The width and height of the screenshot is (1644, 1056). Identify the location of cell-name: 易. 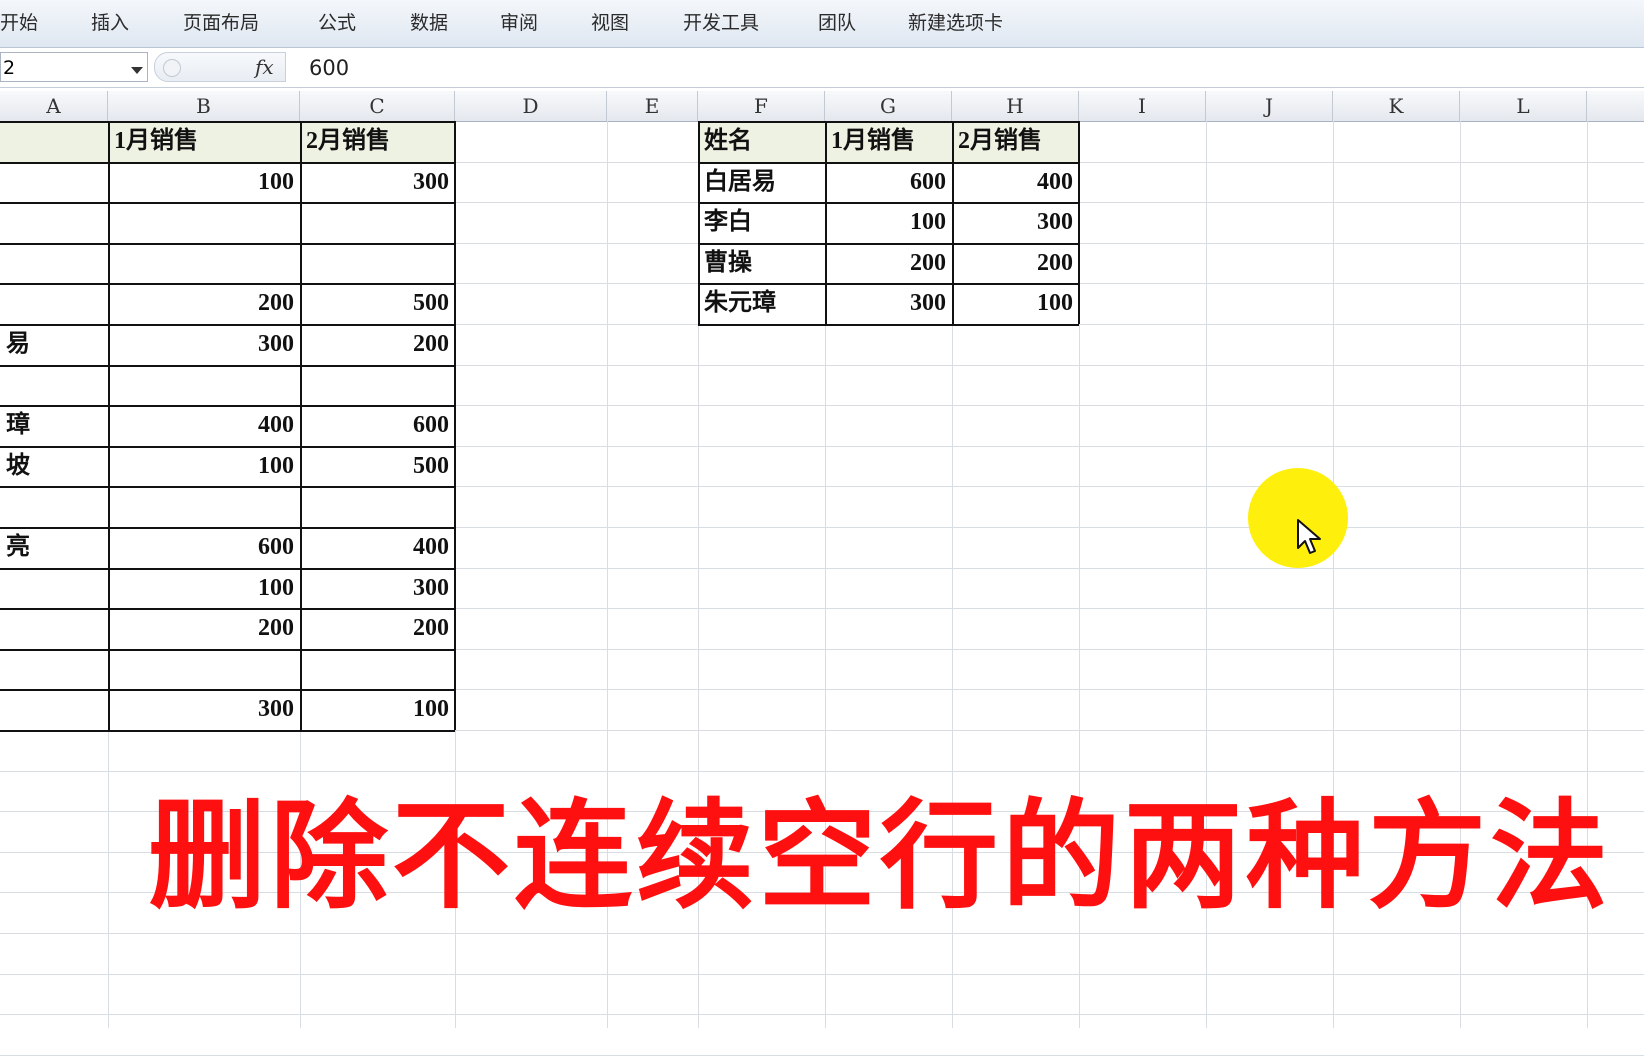
(54, 344).